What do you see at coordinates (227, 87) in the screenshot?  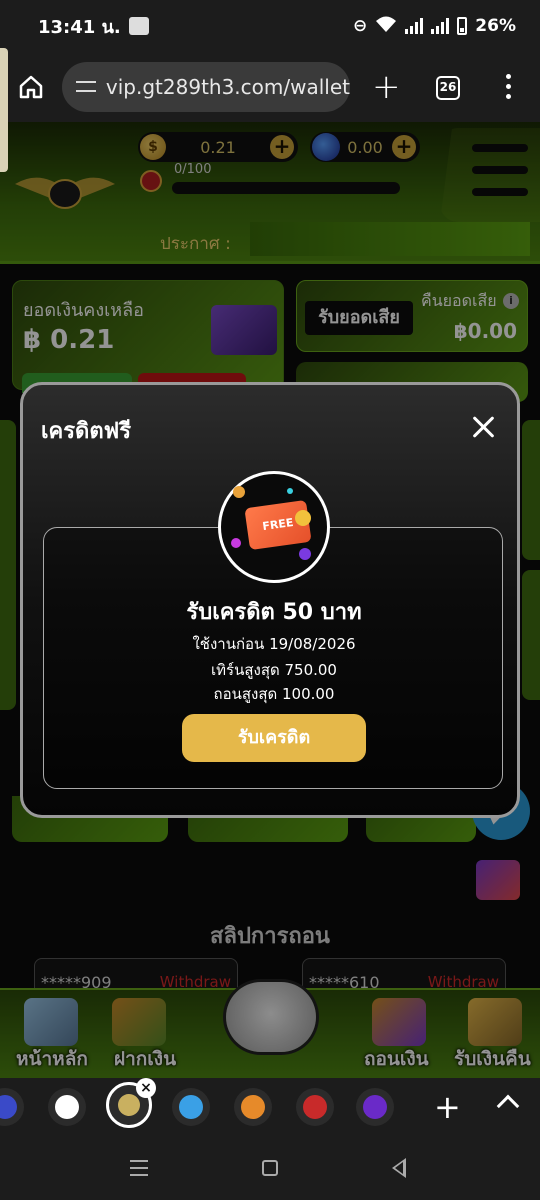 I see `url-text: vip.gt289th3.com/wallet` at bounding box center [227, 87].